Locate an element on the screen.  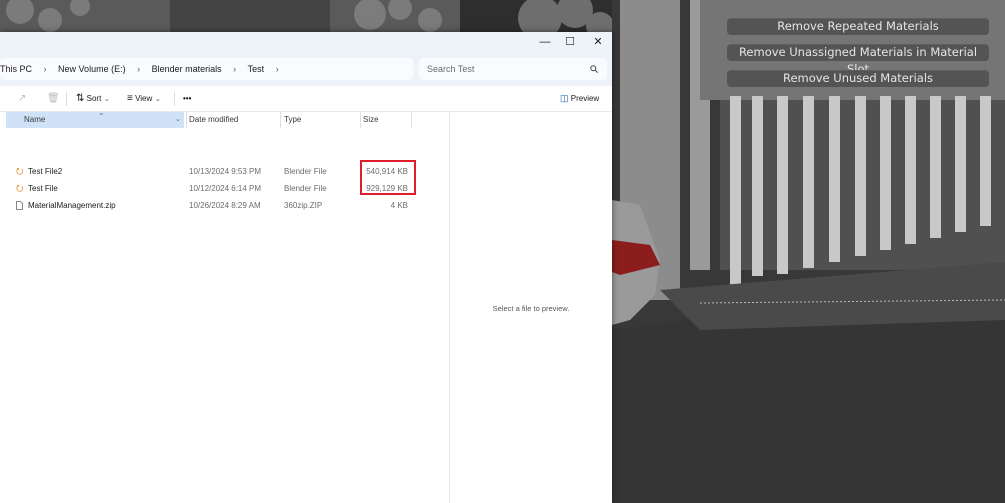
preview-pane-icon: ◫ is located at coordinates (564, 98).